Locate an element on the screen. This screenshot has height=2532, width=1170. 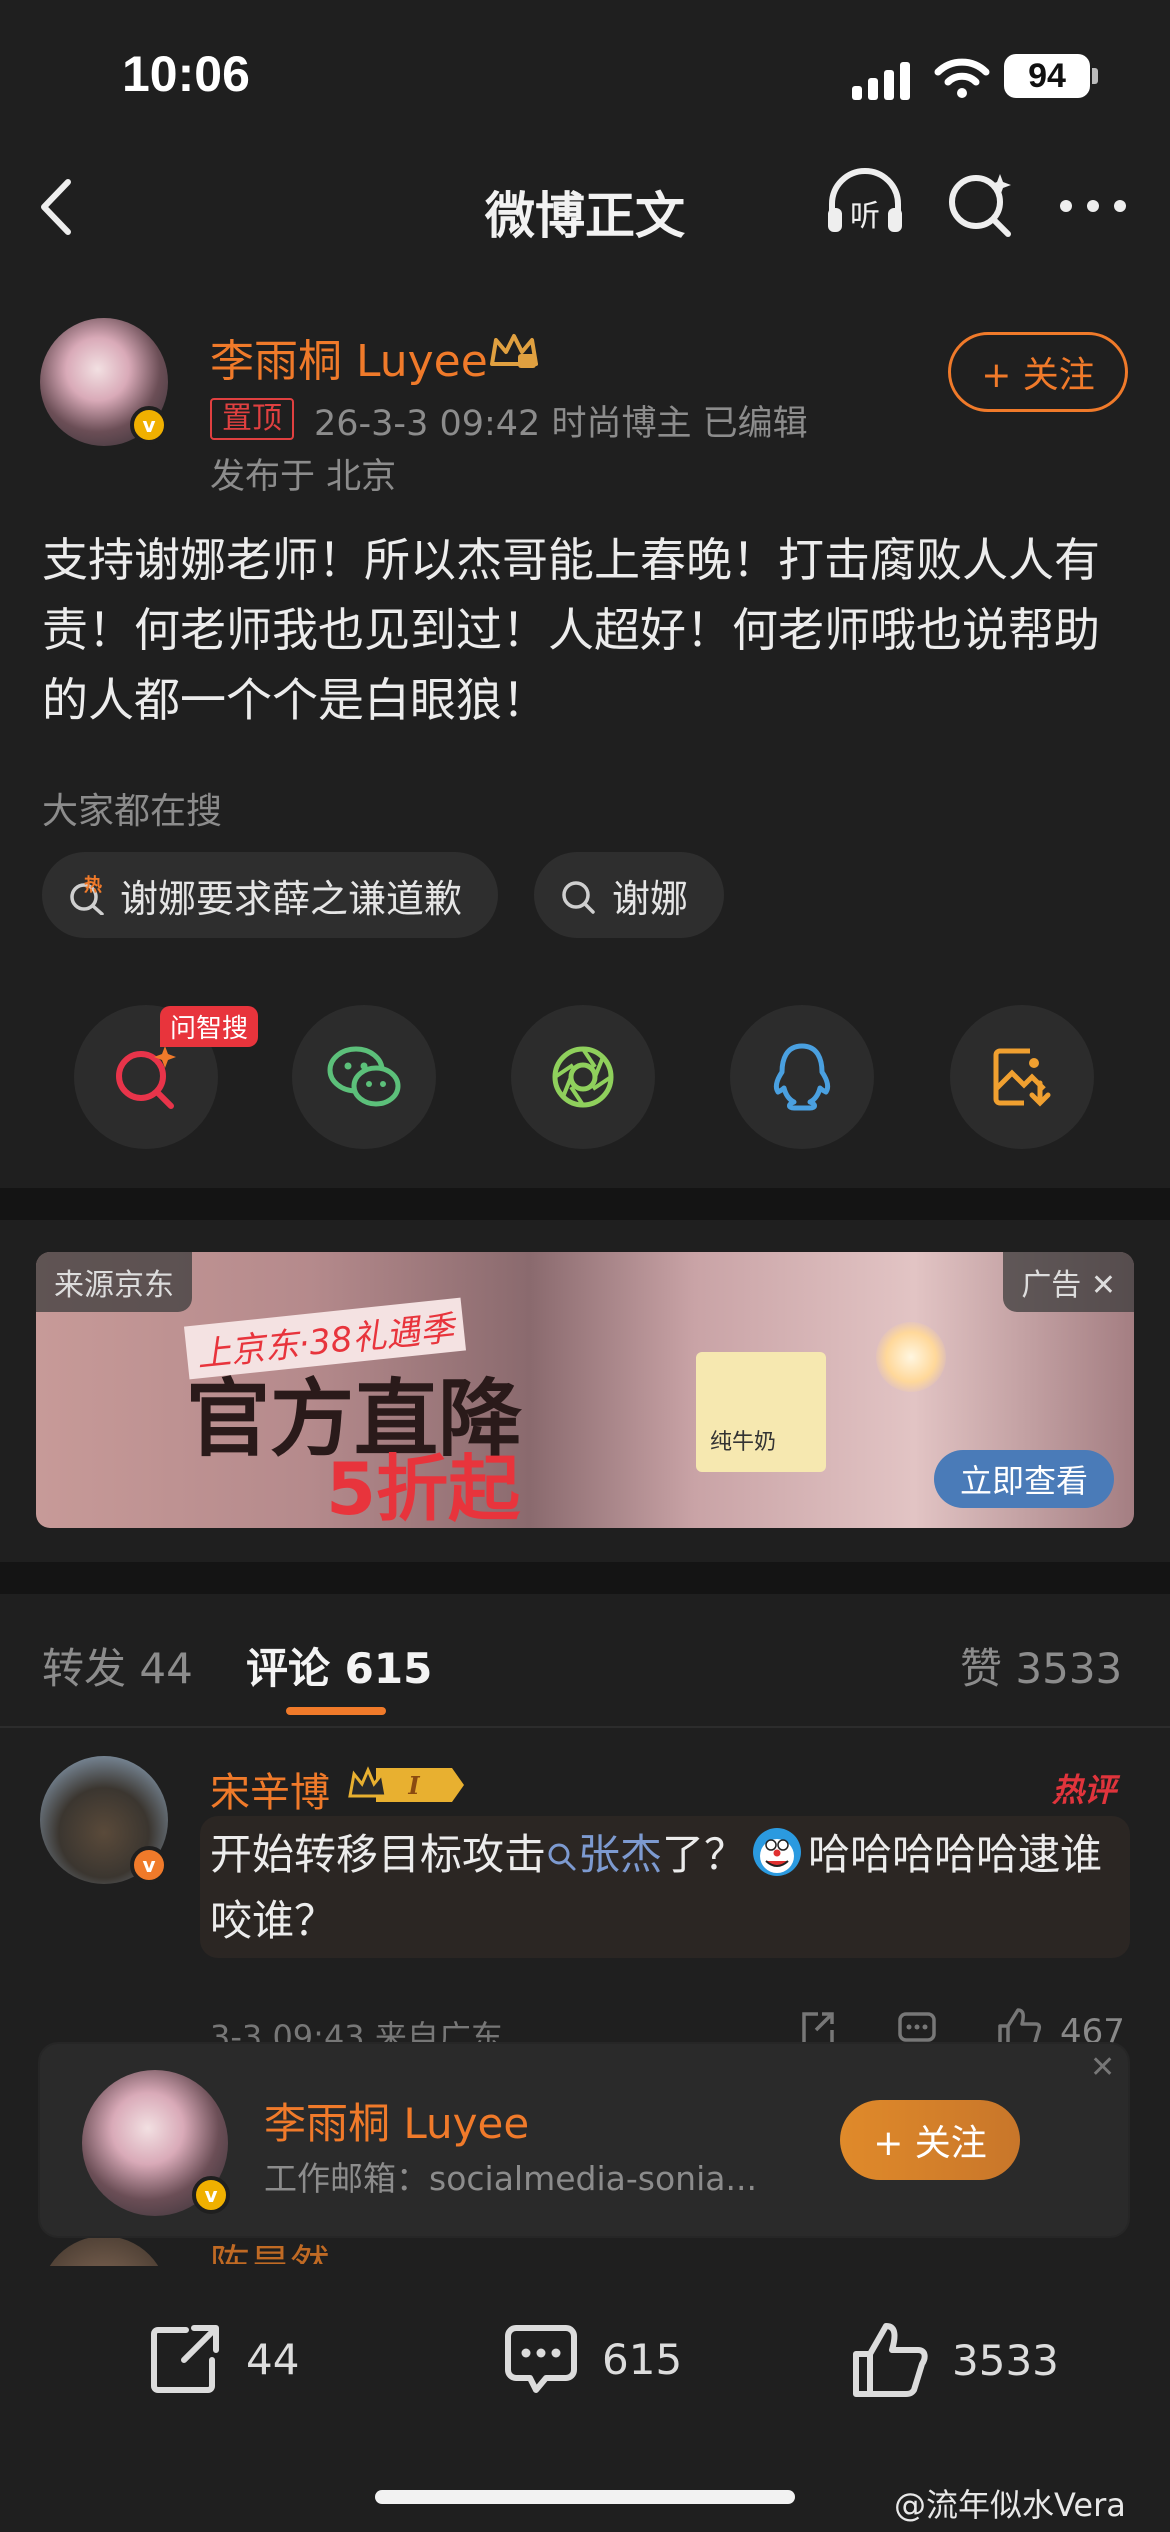
author-name: 李雨桐 Luyee is located at coordinates (349, 357).